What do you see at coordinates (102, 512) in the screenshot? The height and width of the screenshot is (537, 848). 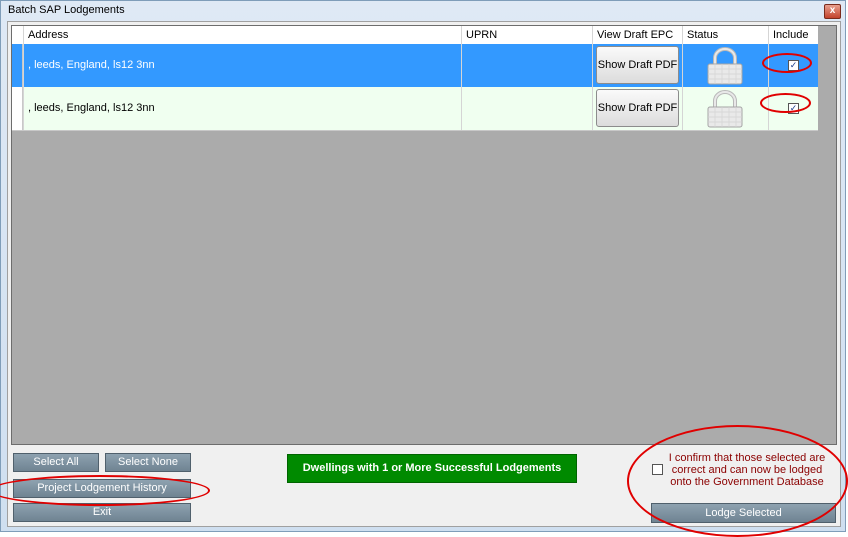 I see `exit-button: Exit` at bounding box center [102, 512].